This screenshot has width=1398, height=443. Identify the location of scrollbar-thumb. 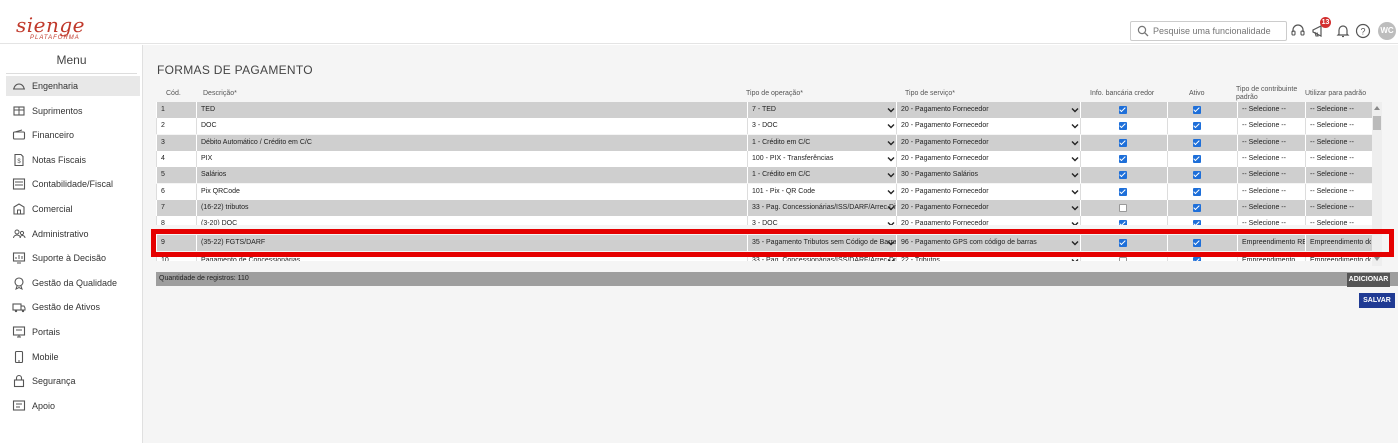
(1377, 123).